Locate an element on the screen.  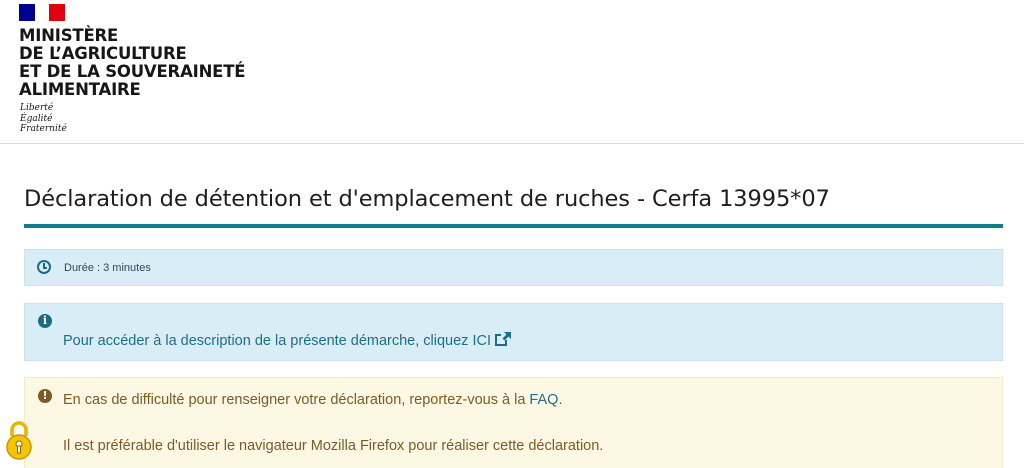
ministry-line-2: DE L’AGRICULTURE is located at coordinates (103, 53).